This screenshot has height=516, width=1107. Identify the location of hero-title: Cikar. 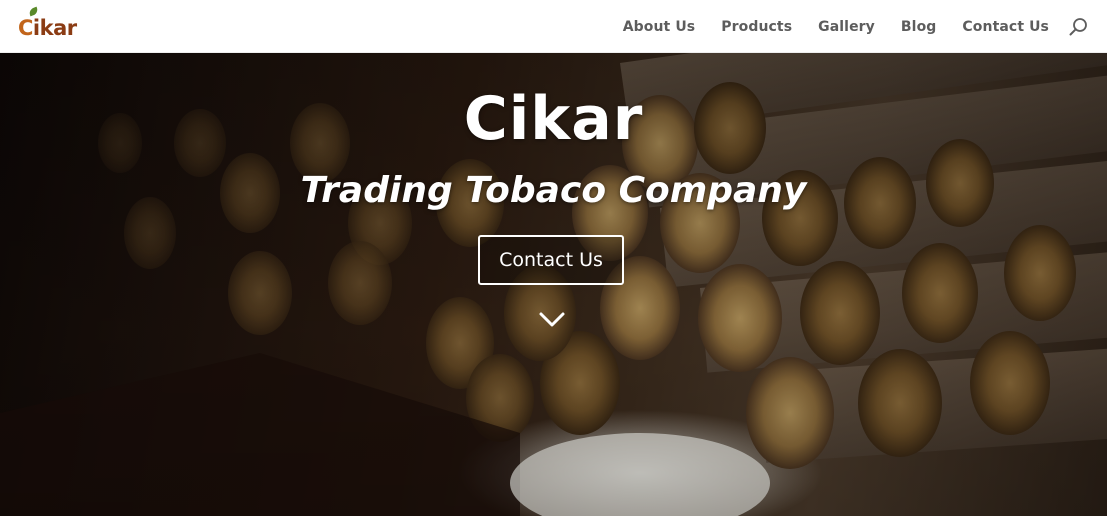
(553, 119).